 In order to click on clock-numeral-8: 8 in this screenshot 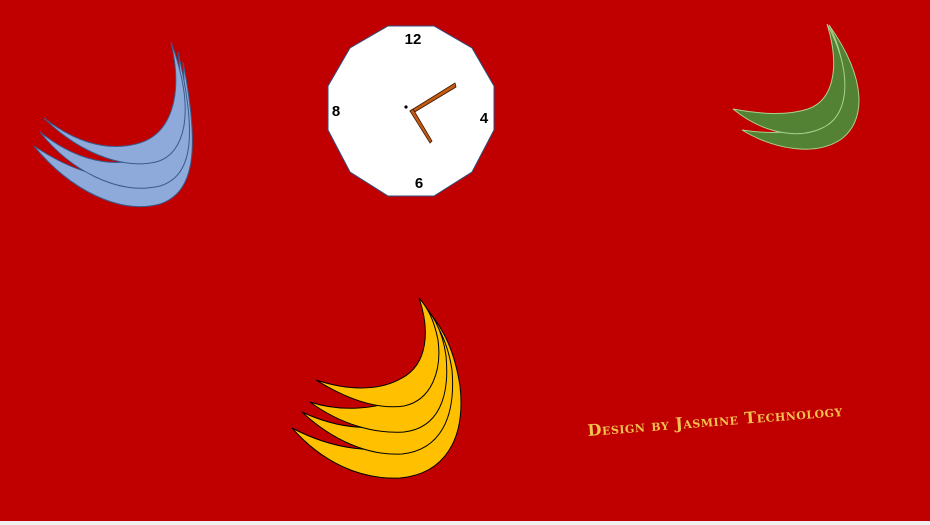, I will do `click(336, 111)`.